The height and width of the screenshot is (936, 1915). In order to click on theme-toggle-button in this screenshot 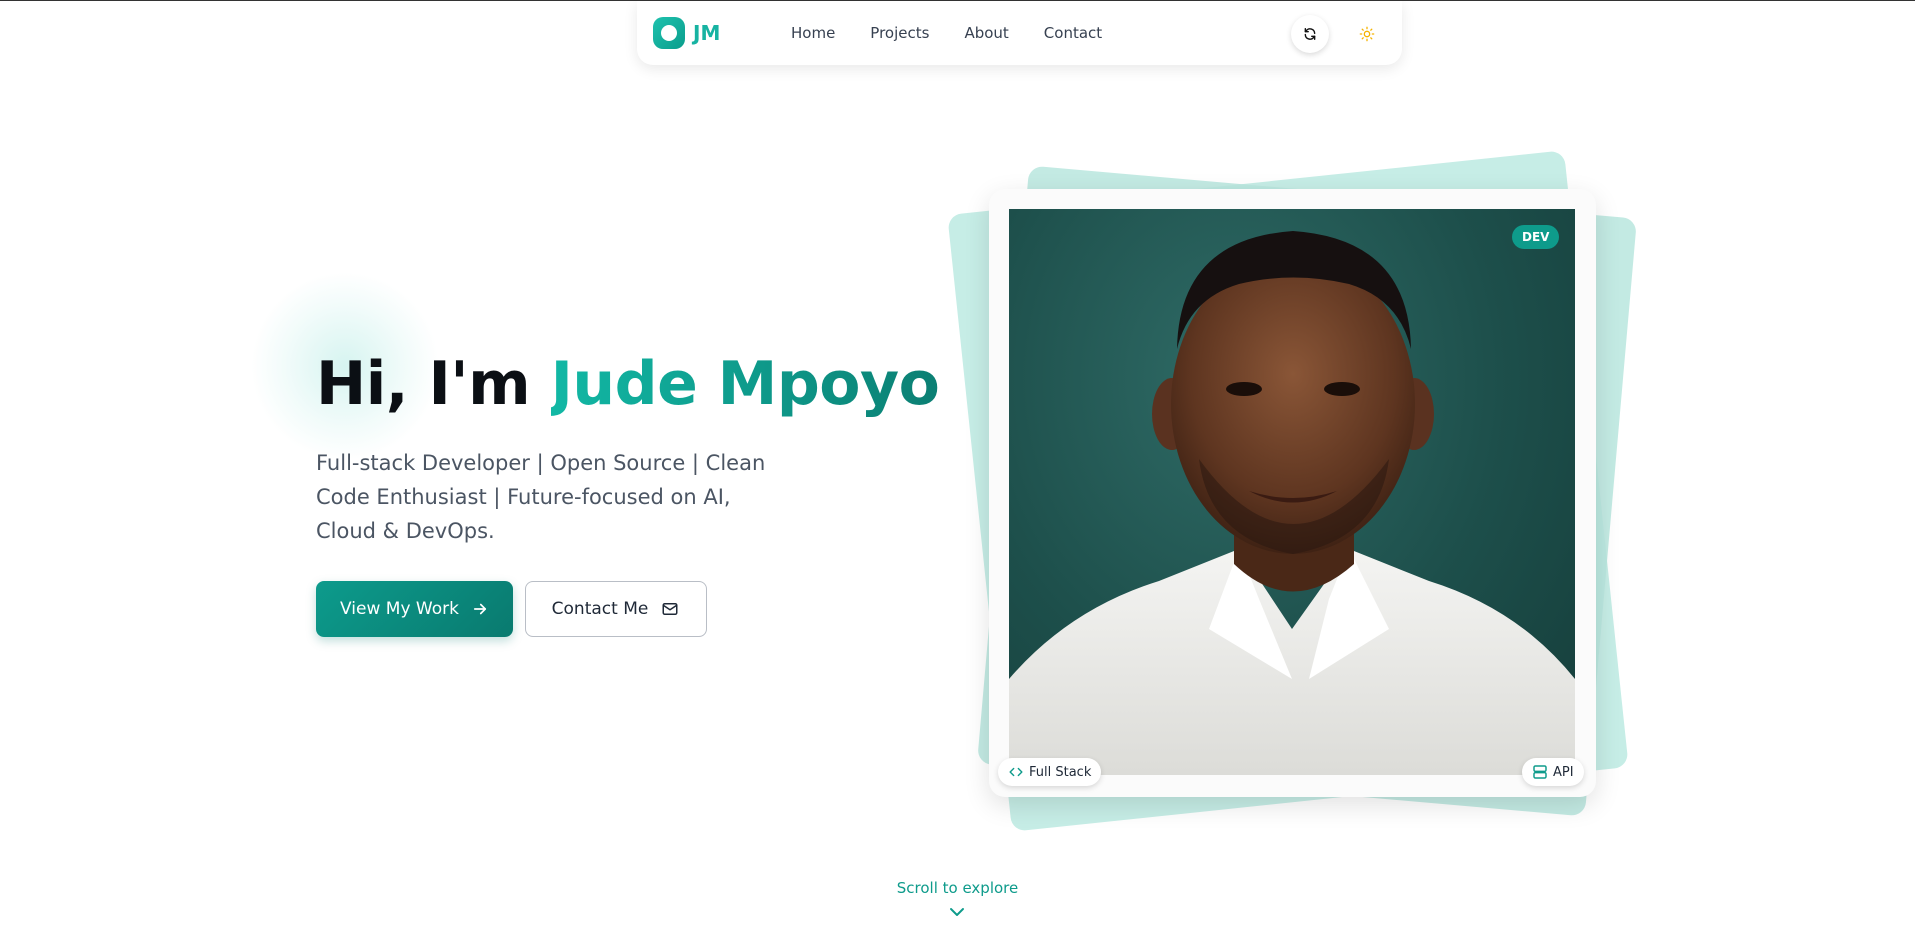, I will do `click(1367, 34)`.